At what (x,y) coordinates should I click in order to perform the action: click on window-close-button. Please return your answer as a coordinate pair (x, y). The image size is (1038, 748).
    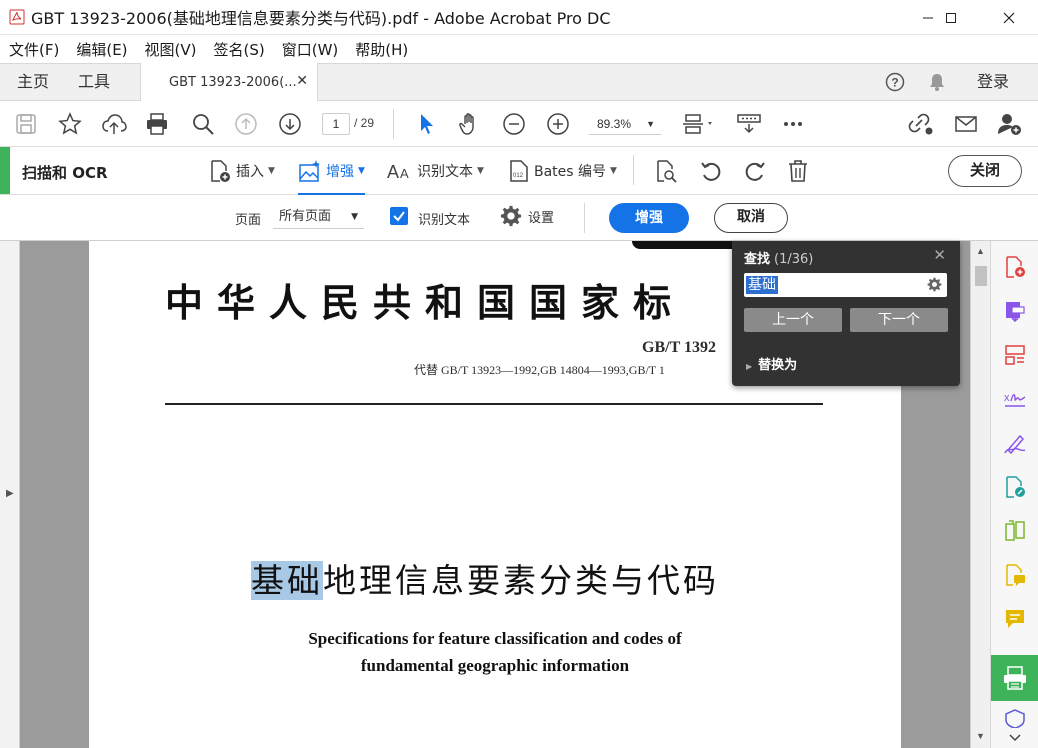
    Looking at the image, I should click on (1009, 17).